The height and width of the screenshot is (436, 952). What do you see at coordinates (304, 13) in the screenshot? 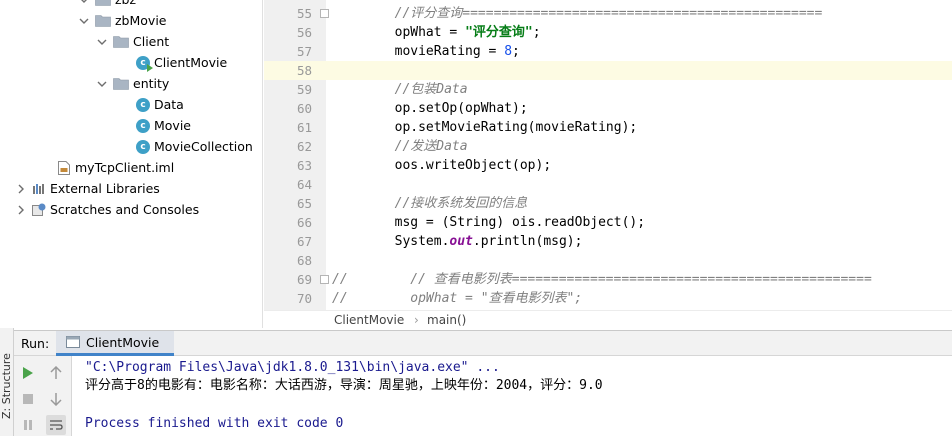
I see `line-number: 55` at bounding box center [304, 13].